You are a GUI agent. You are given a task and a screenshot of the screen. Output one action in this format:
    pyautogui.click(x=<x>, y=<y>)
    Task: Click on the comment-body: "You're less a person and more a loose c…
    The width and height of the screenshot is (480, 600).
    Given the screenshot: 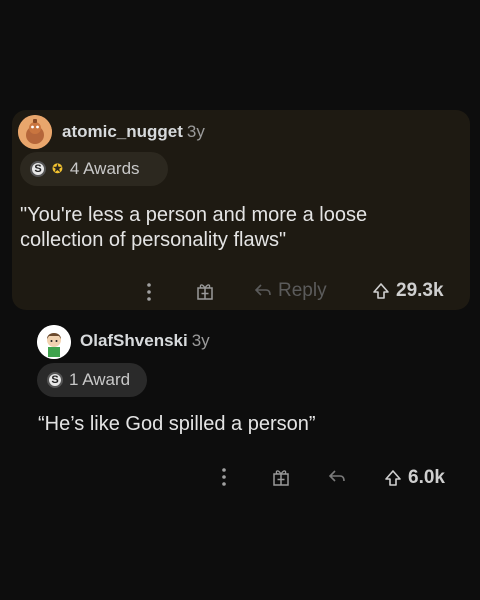 What is the action you would take?
    pyautogui.click(x=194, y=227)
    